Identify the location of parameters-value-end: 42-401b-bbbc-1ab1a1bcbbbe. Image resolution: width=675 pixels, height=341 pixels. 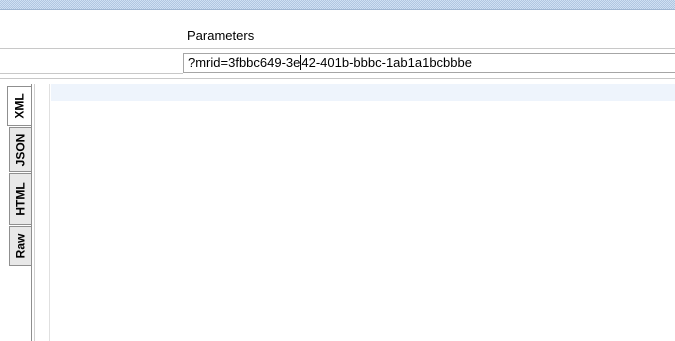
(386, 62).